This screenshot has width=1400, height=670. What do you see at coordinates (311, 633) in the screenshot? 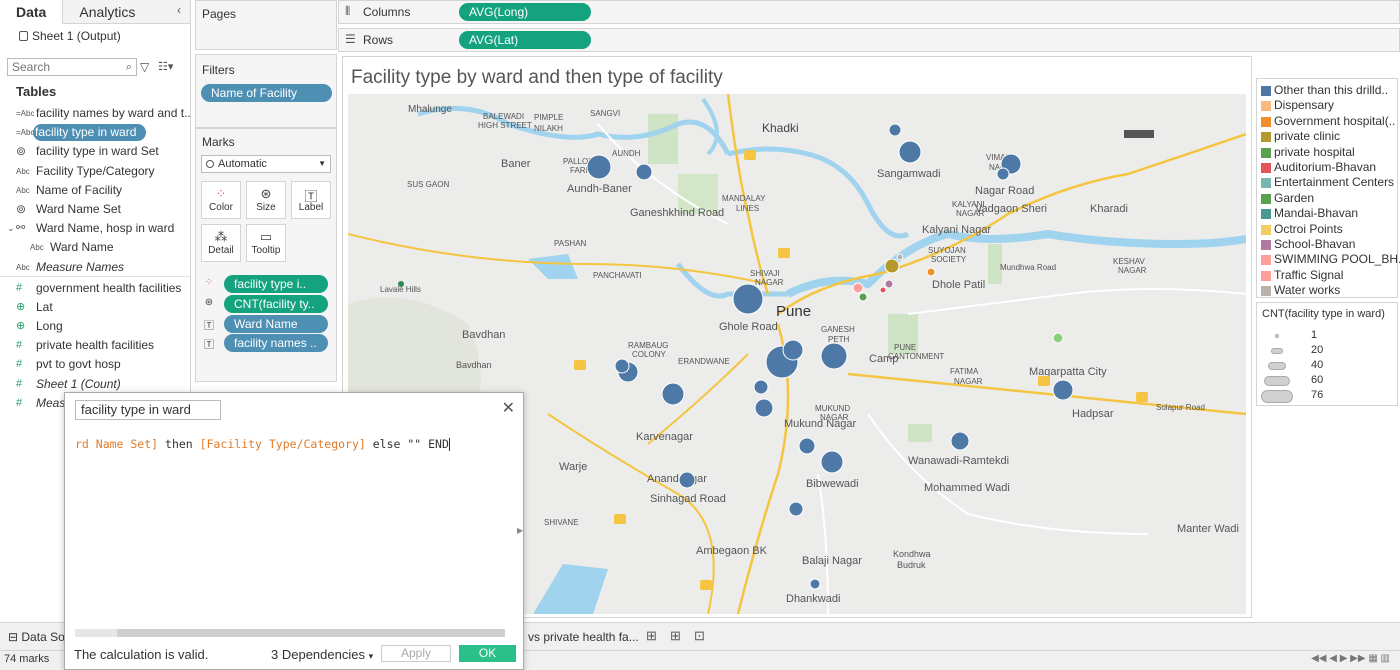
I see `scroll-thumb` at bounding box center [311, 633].